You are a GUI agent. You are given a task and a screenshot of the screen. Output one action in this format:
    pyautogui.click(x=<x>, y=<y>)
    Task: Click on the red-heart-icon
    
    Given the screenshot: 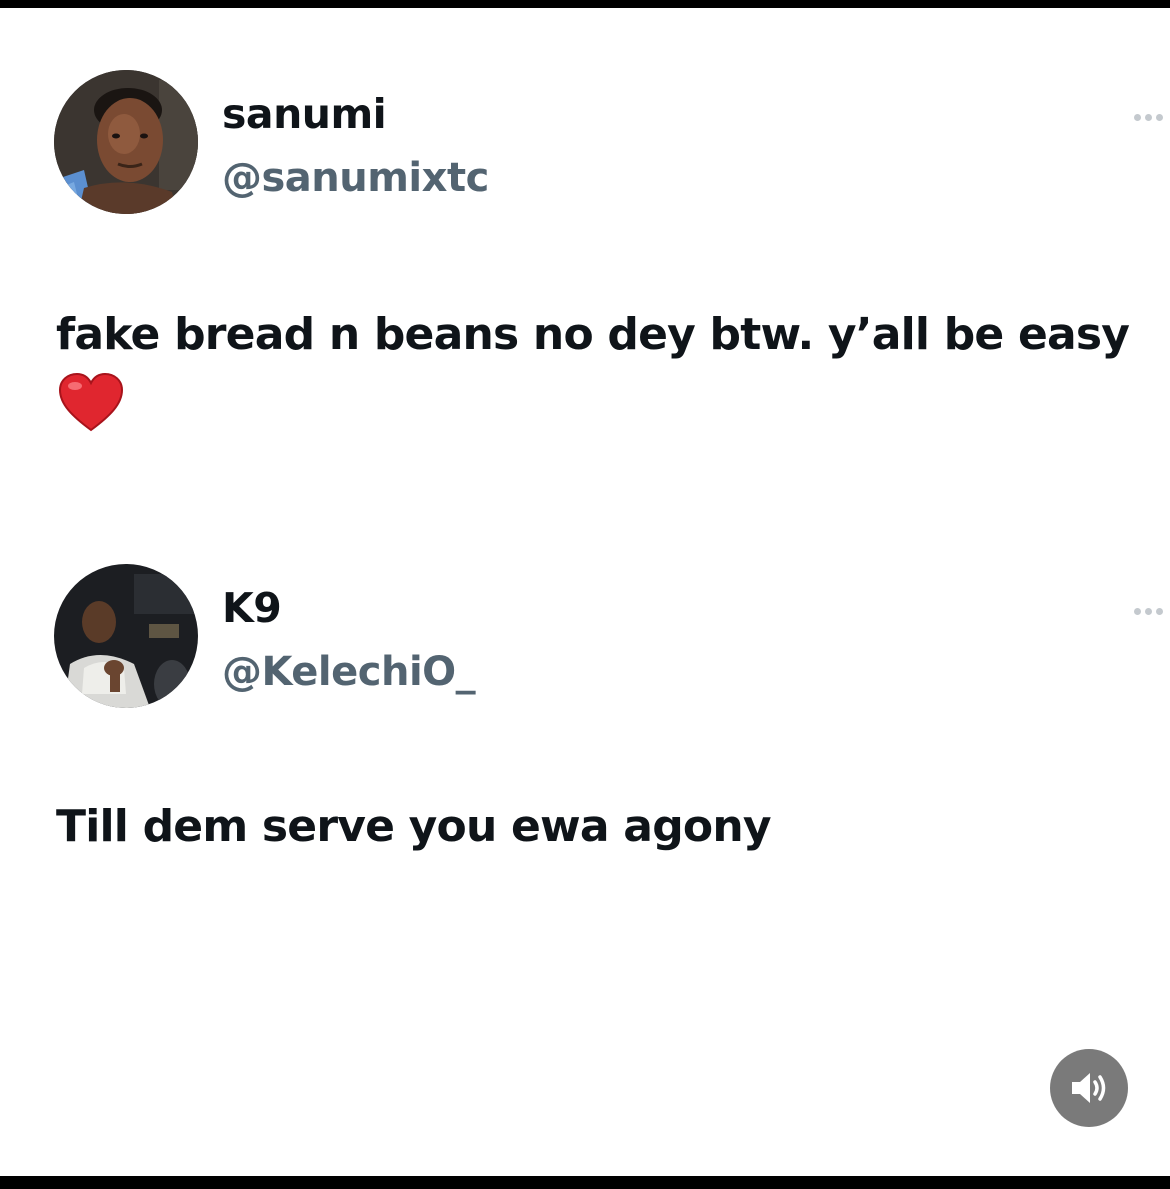 What is the action you would take?
    pyautogui.click(x=91, y=402)
    